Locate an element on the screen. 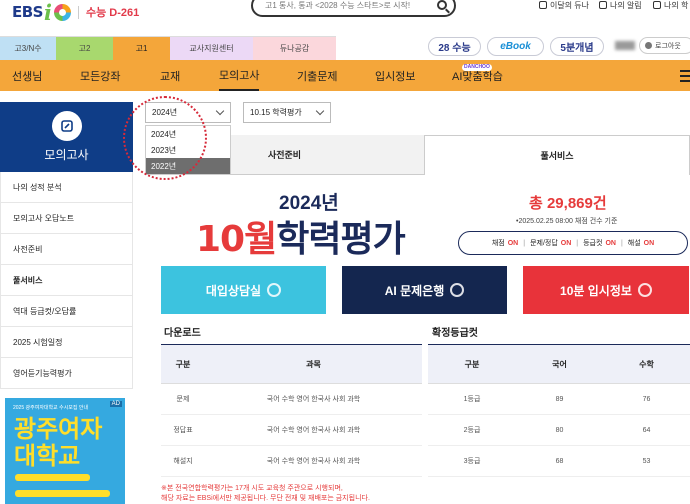  nav-mock-exams: 모의고사 is located at coordinates (239, 75).